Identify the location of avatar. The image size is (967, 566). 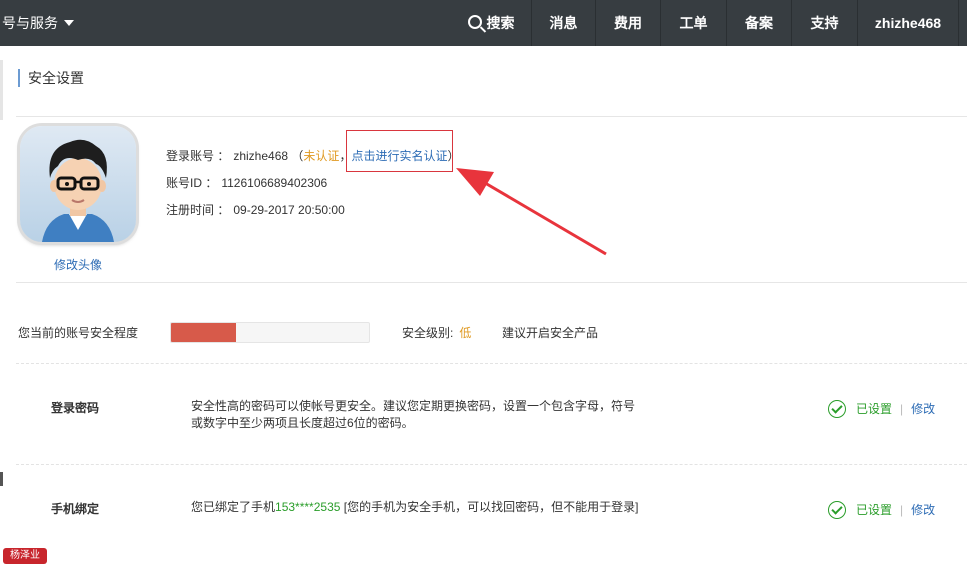
(78, 184).